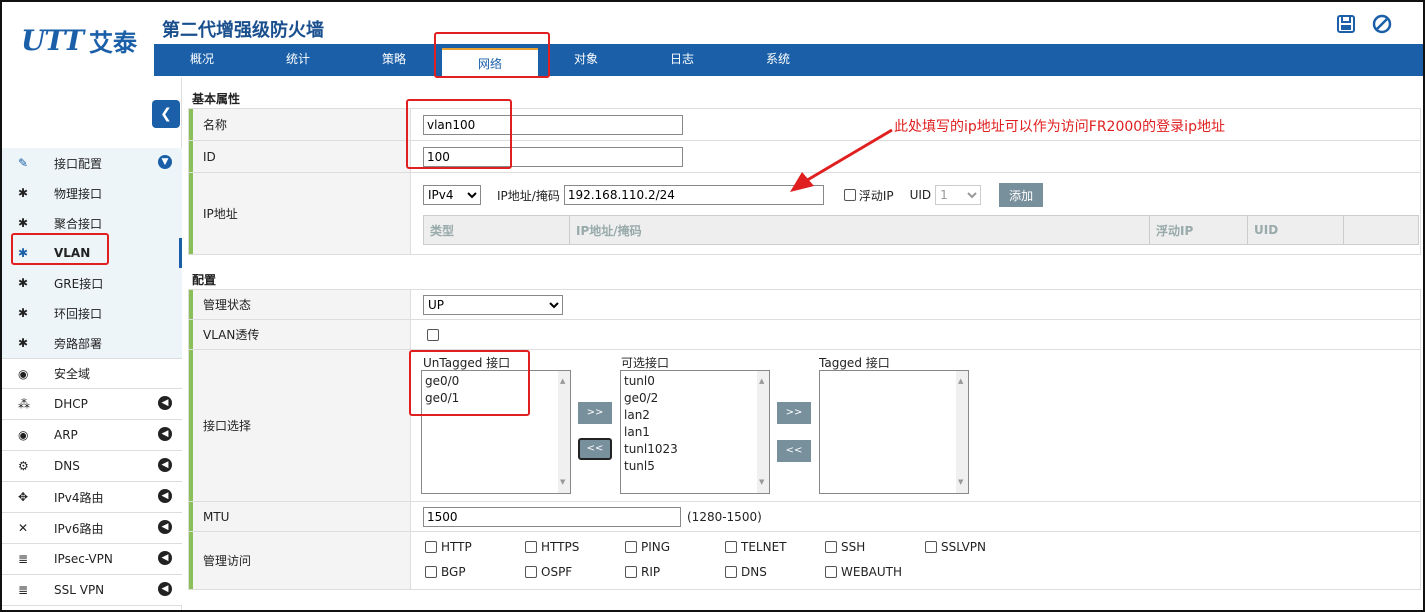 The width and height of the screenshot is (1425, 612). I want to click on plug-icon: ✎, so click(23, 163).